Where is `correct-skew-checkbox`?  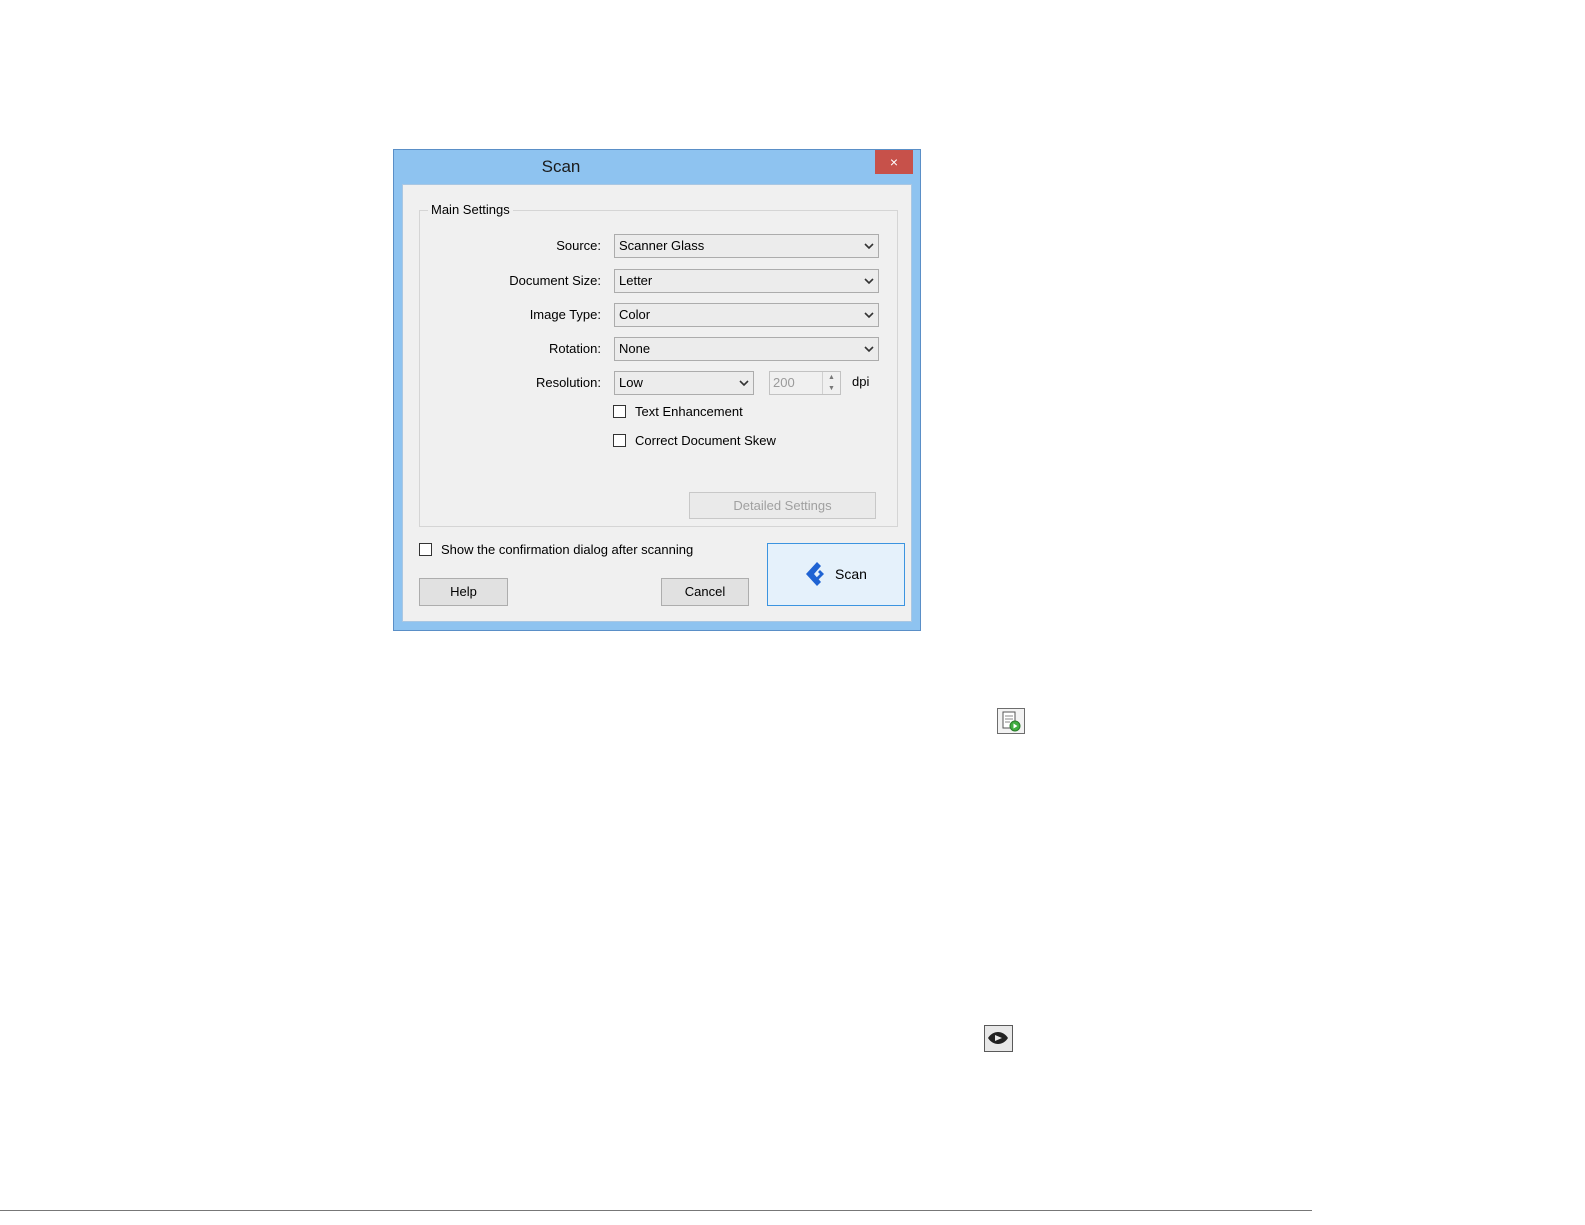 correct-skew-checkbox is located at coordinates (619, 440).